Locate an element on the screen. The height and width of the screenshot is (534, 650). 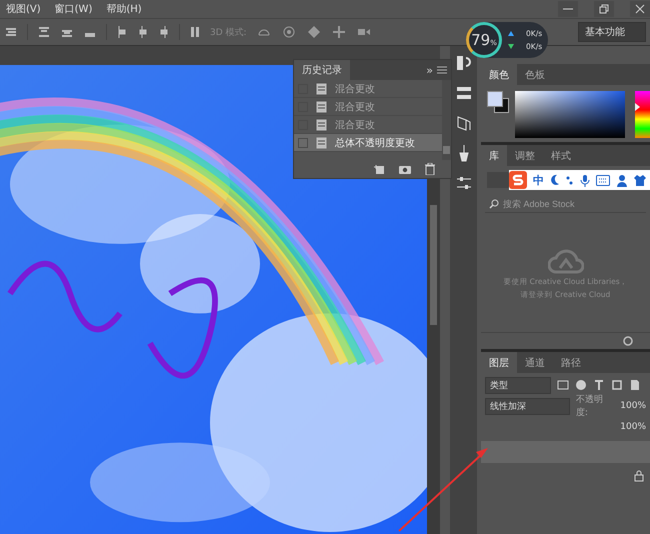
panel-tab: 库 is located at coordinates (494, 155).